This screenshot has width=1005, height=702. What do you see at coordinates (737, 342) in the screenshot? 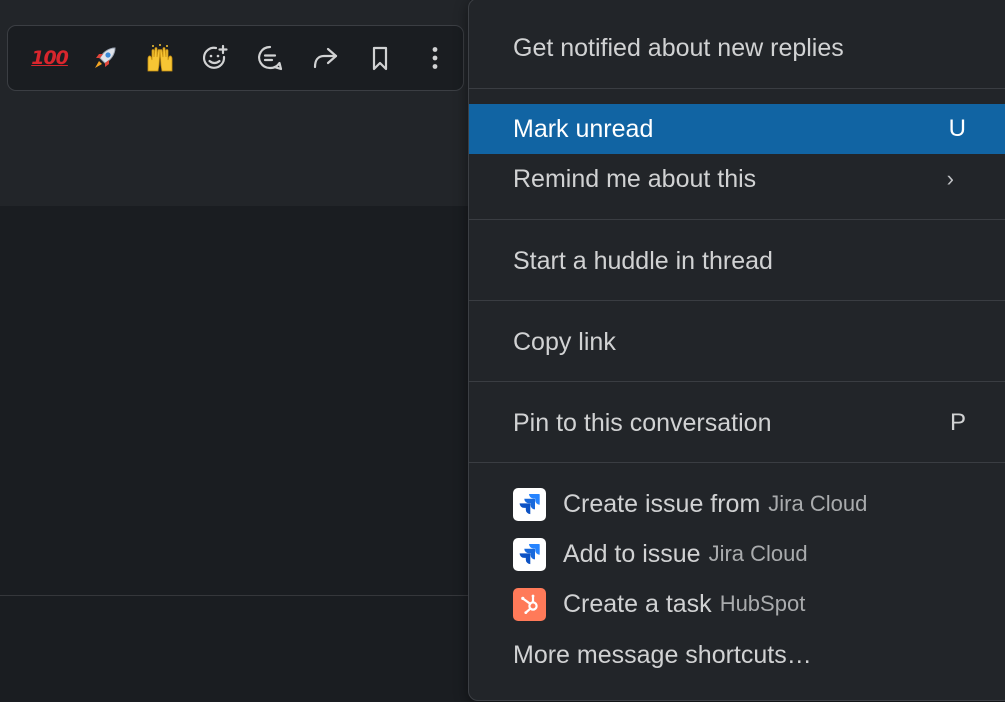
I see `menu-item-copy-link: Copy link` at bounding box center [737, 342].